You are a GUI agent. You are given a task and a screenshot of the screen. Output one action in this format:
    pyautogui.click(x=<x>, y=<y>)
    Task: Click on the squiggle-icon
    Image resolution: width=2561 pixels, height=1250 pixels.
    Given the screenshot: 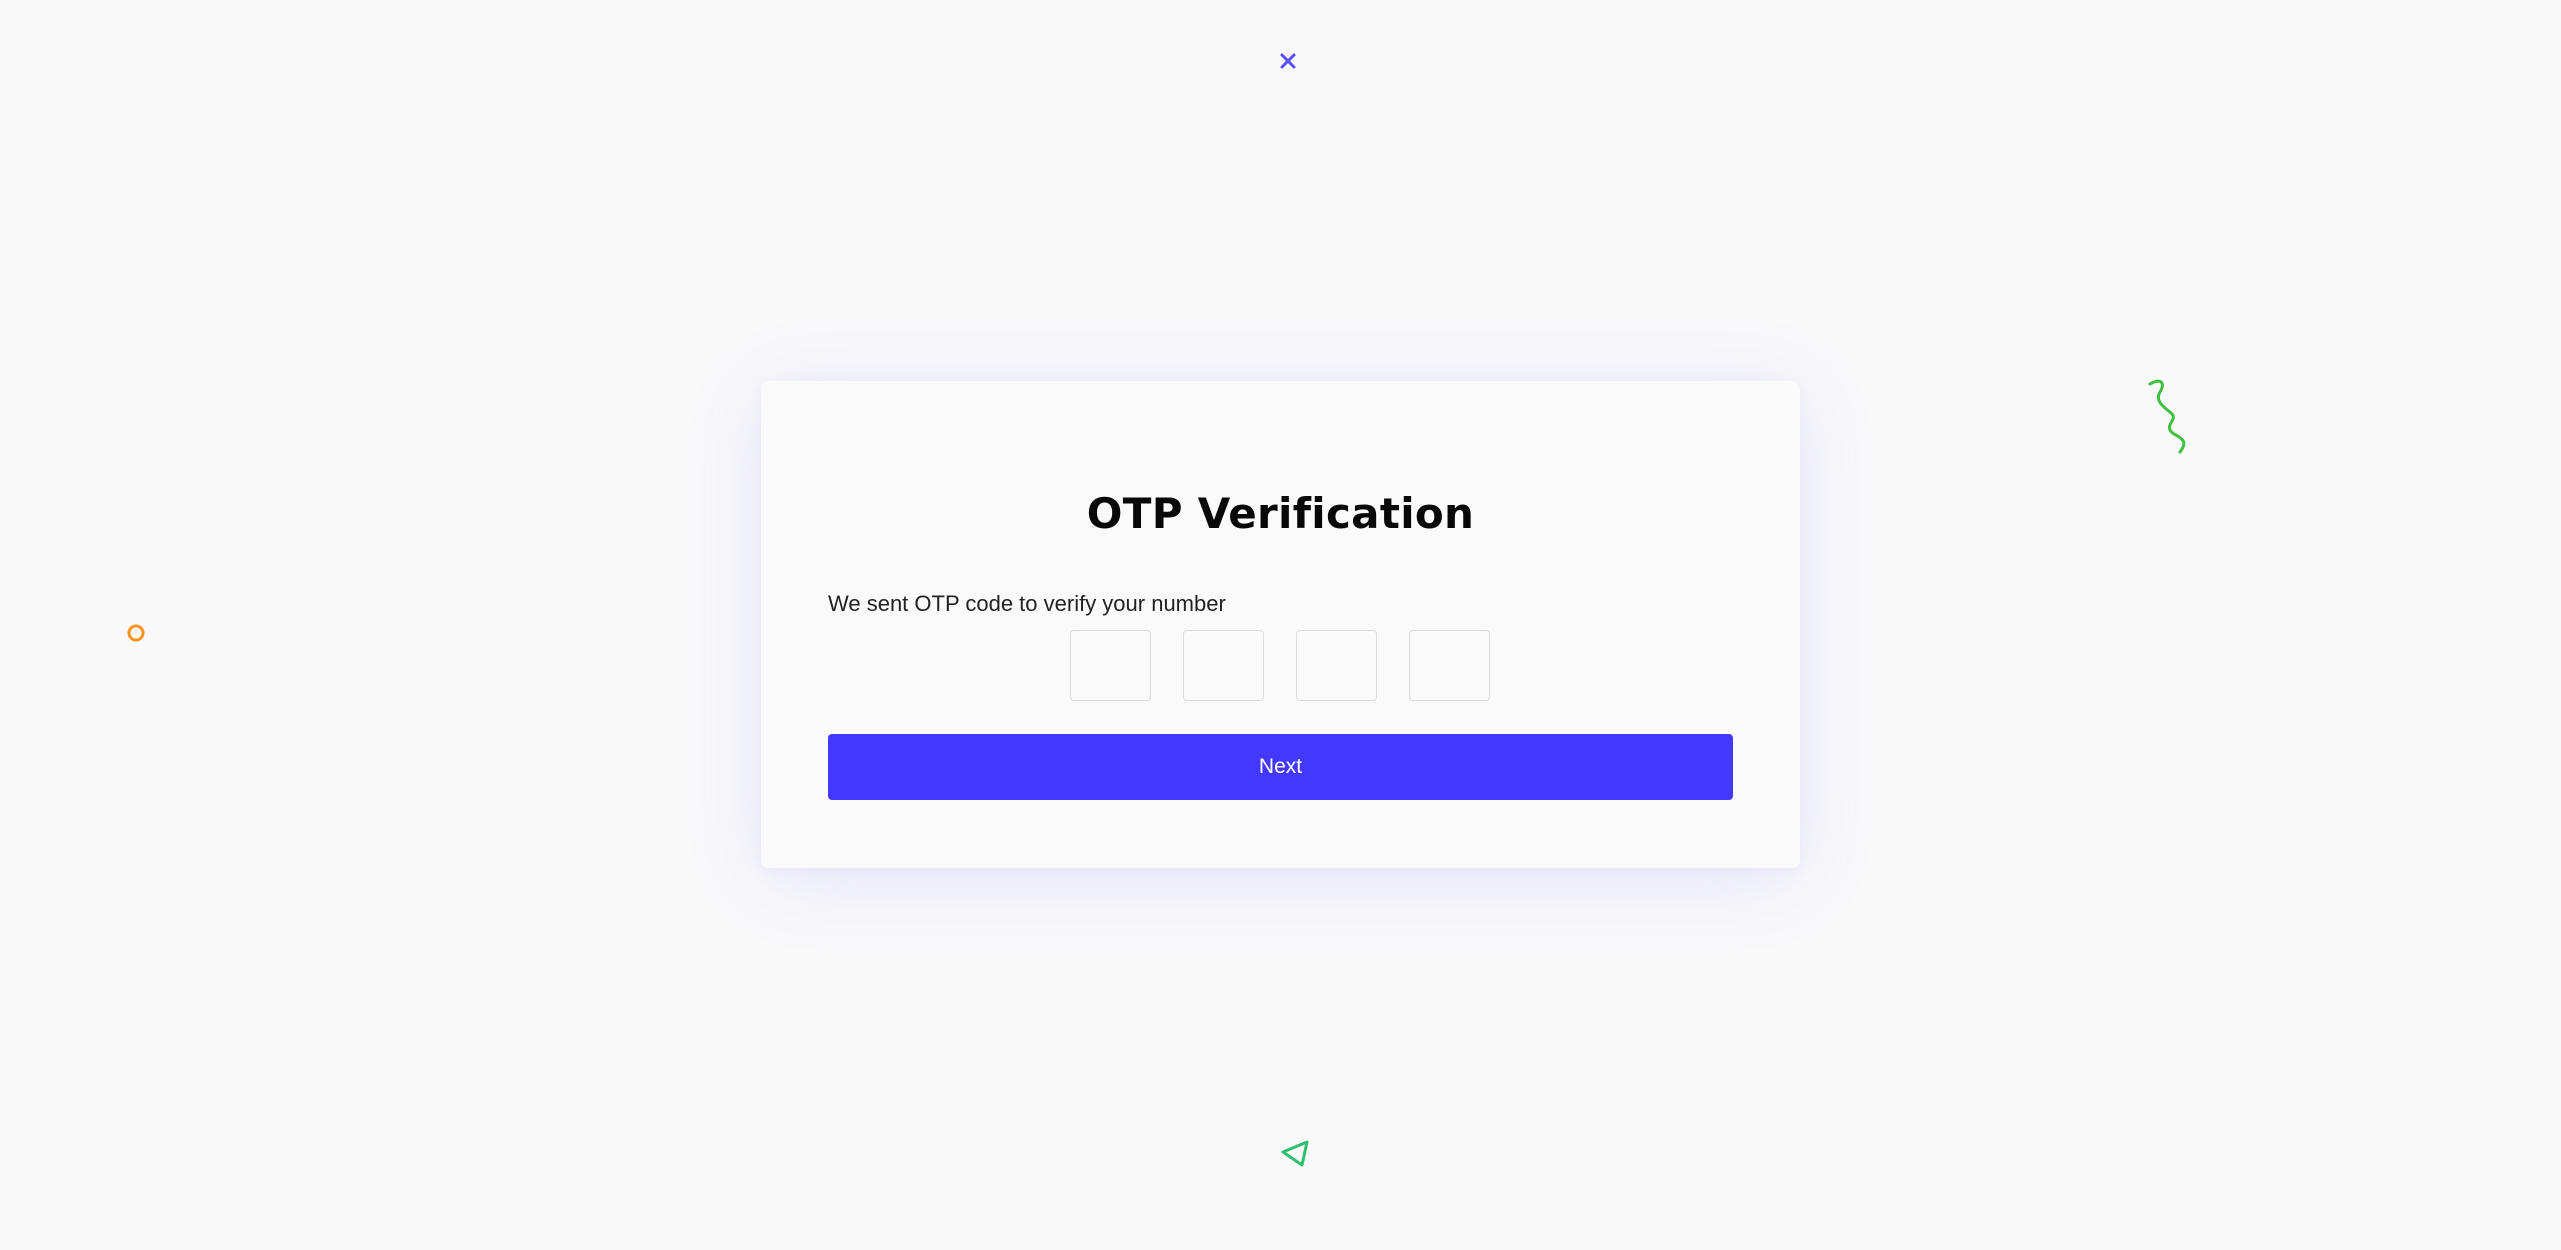 What is the action you would take?
    pyautogui.click(x=2167, y=416)
    